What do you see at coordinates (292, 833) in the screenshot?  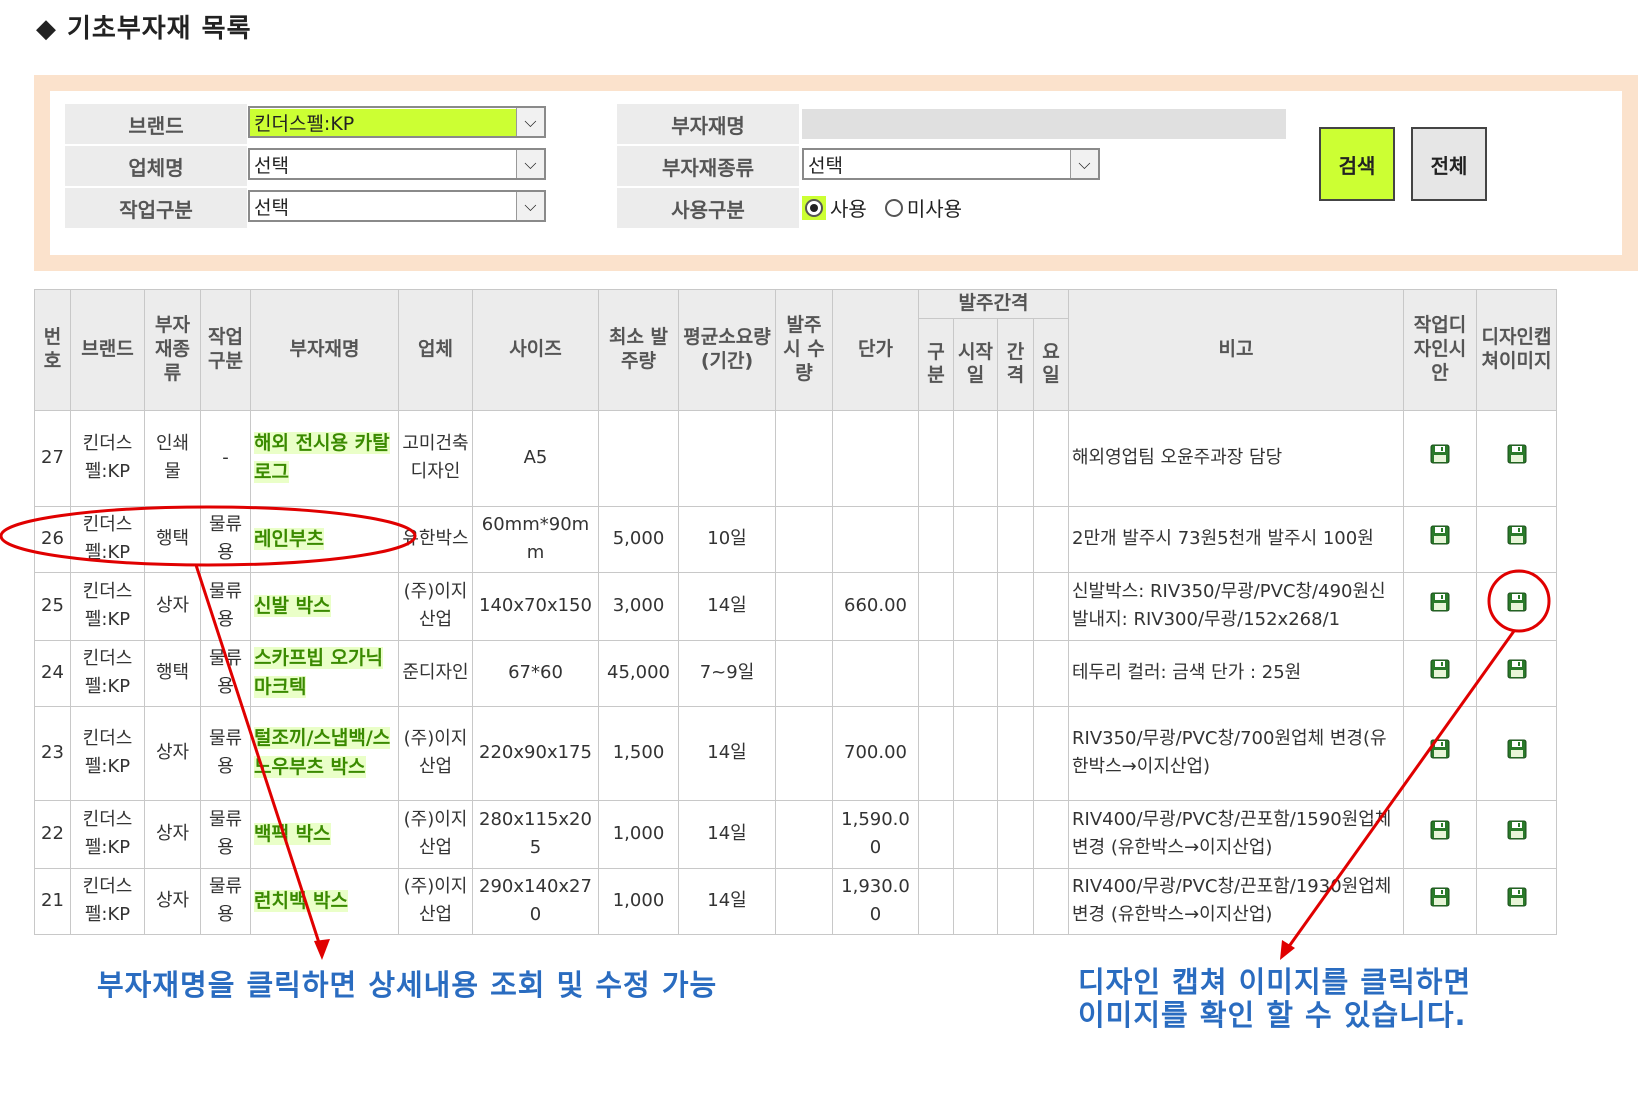 I see `material-name-link: 백팩 박스` at bounding box center [292, 833].